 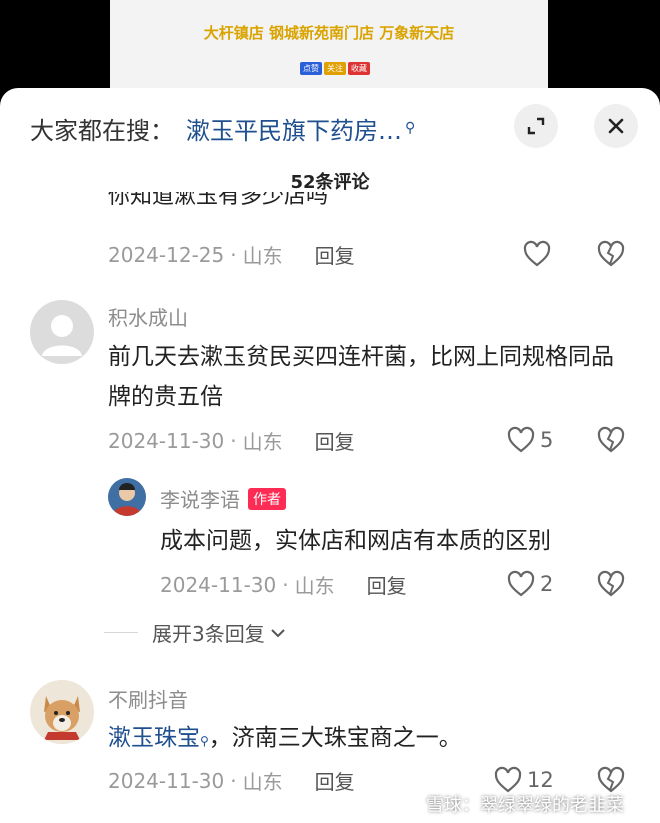 I want to click on comment-date: 2024-12-25, so click(x=166, y=254).